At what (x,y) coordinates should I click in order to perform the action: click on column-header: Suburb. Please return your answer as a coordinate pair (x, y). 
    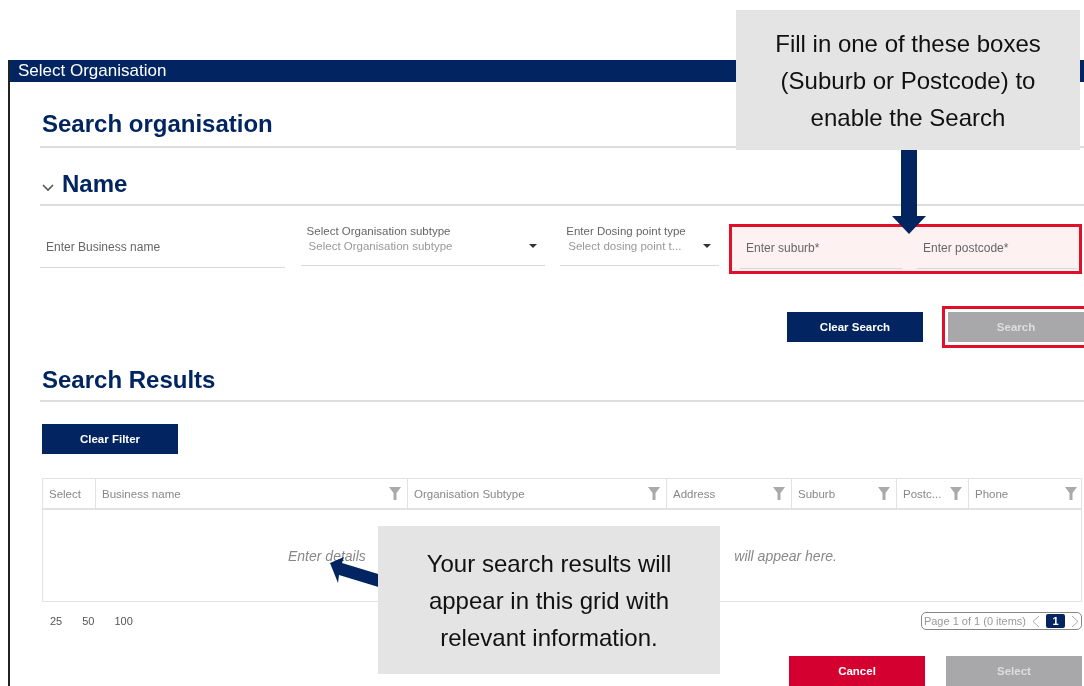
    Looking at the image, I should click on (843, 493).